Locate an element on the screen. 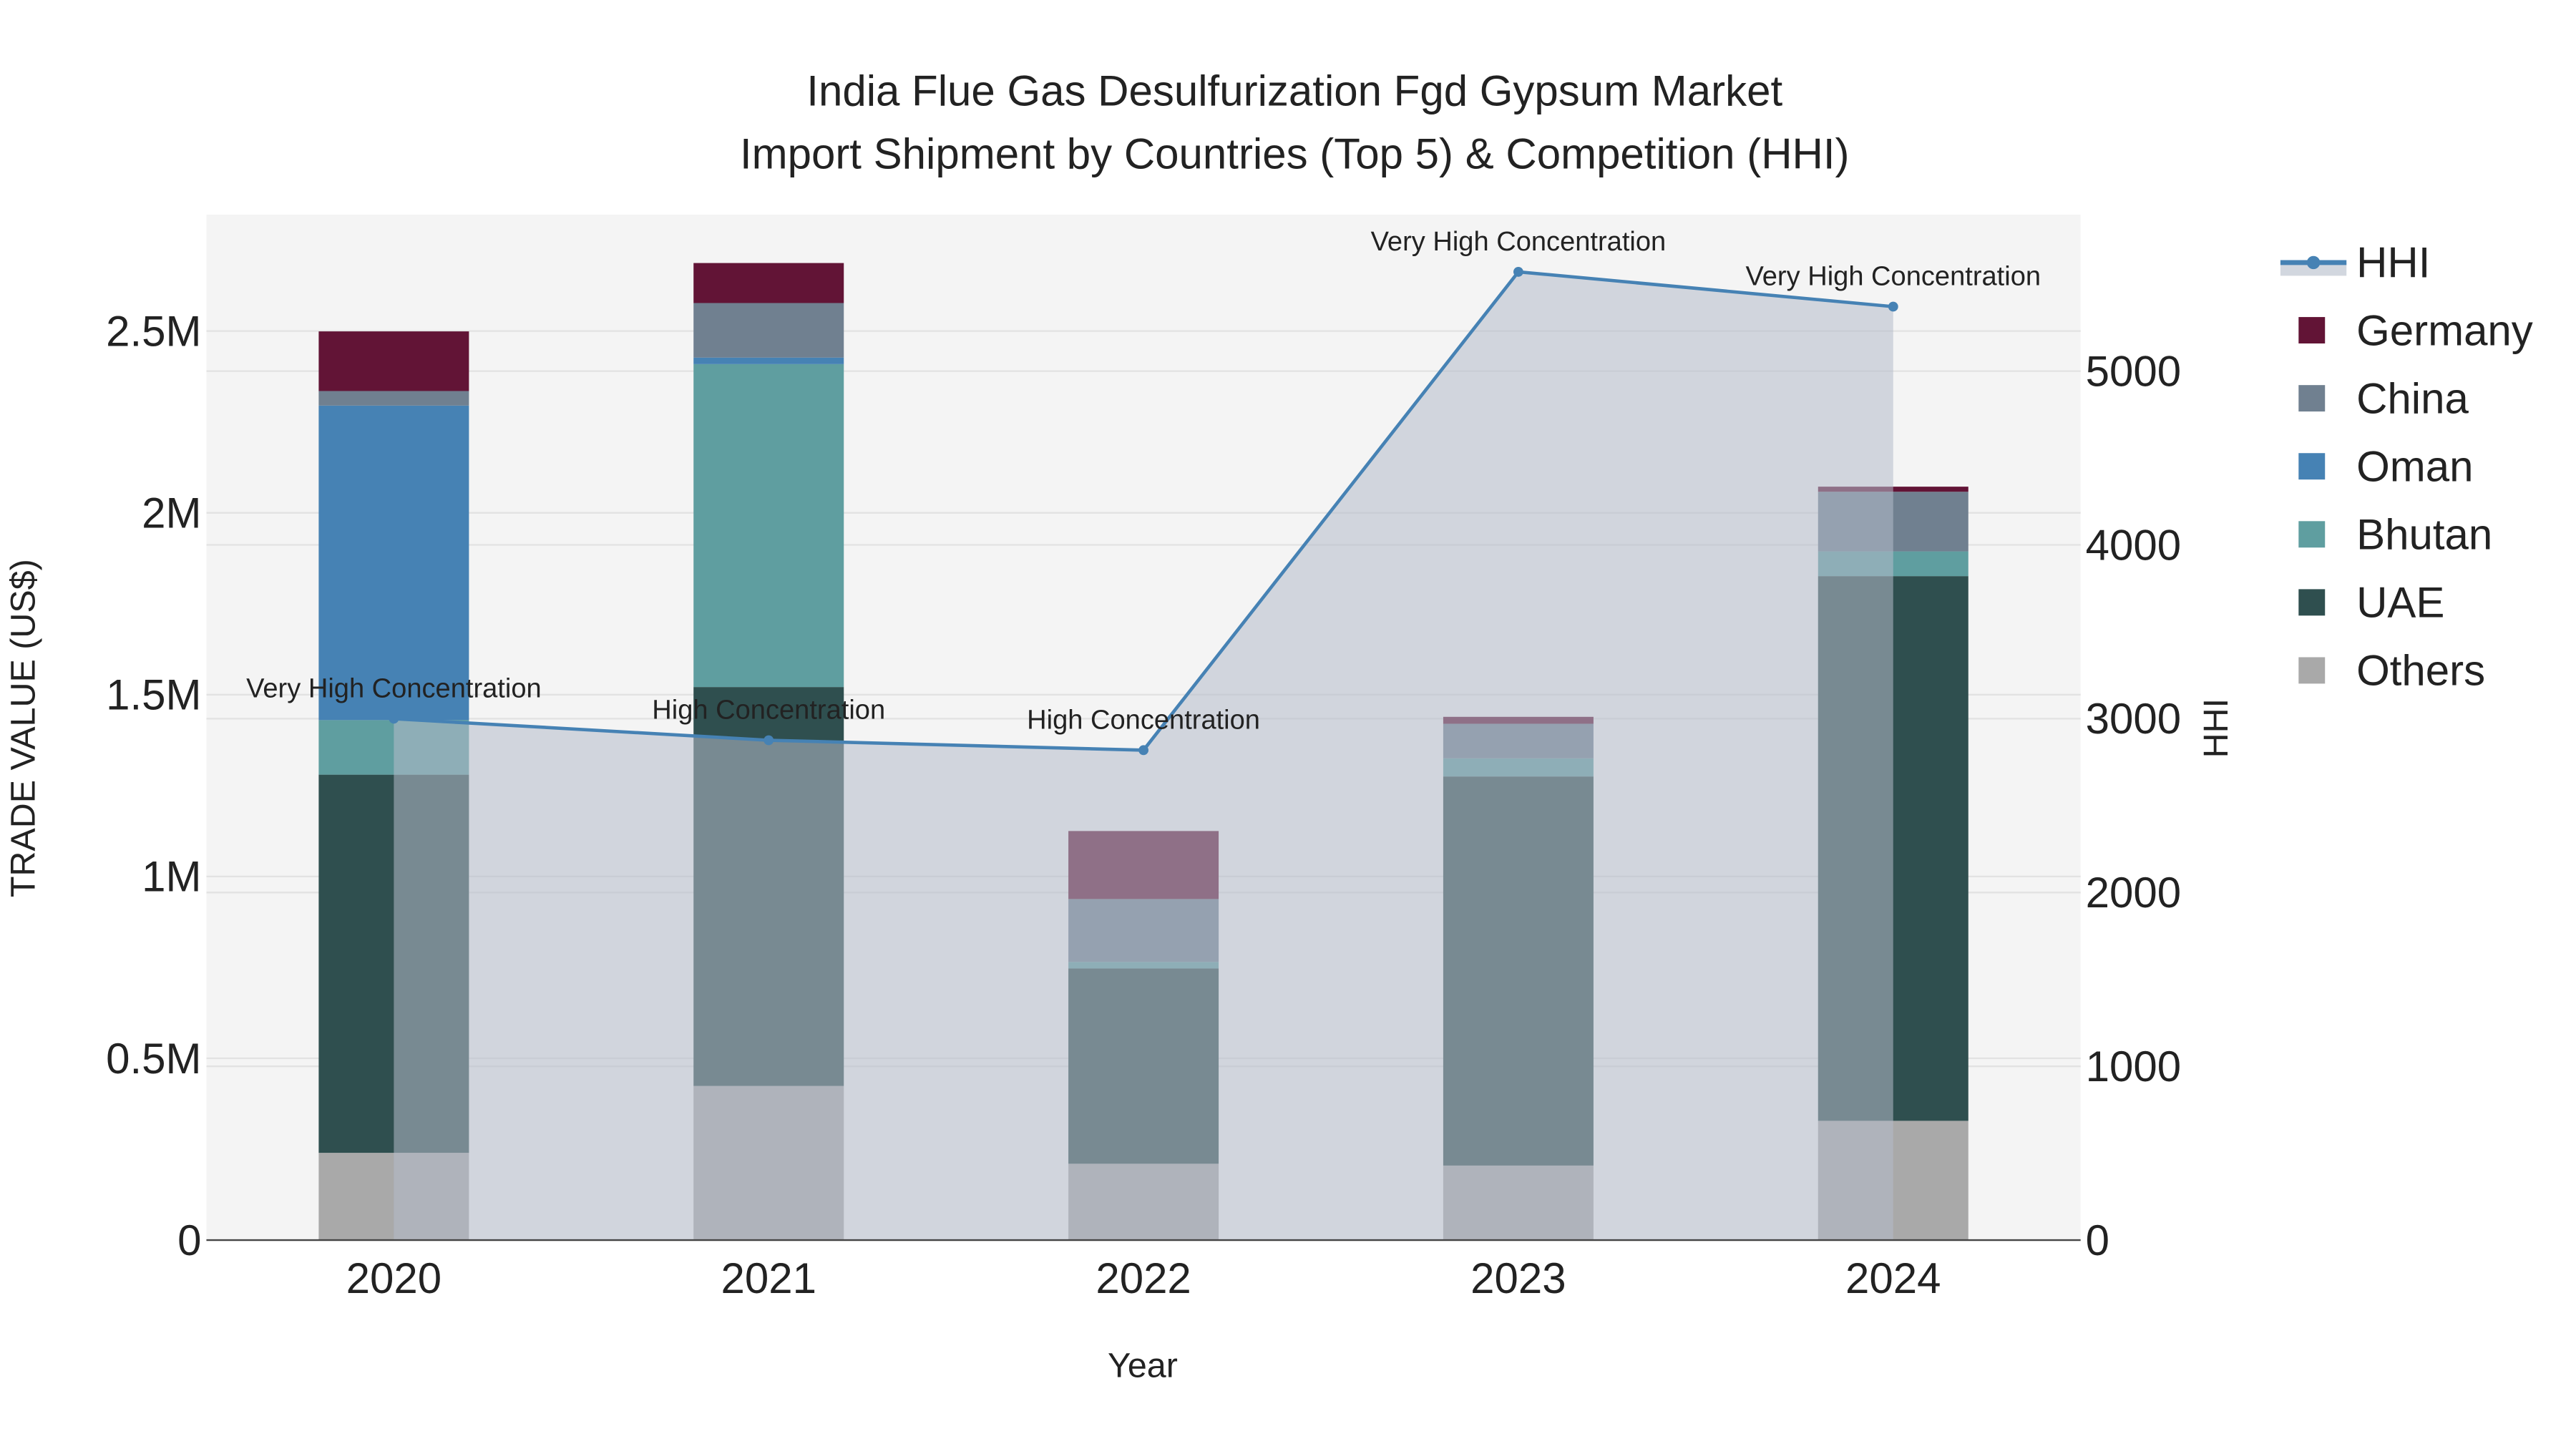 Image resolution: width=2576 pixels, height=1449 pixels. x-axis-title: Year is located at coordinates (1143, 1366).